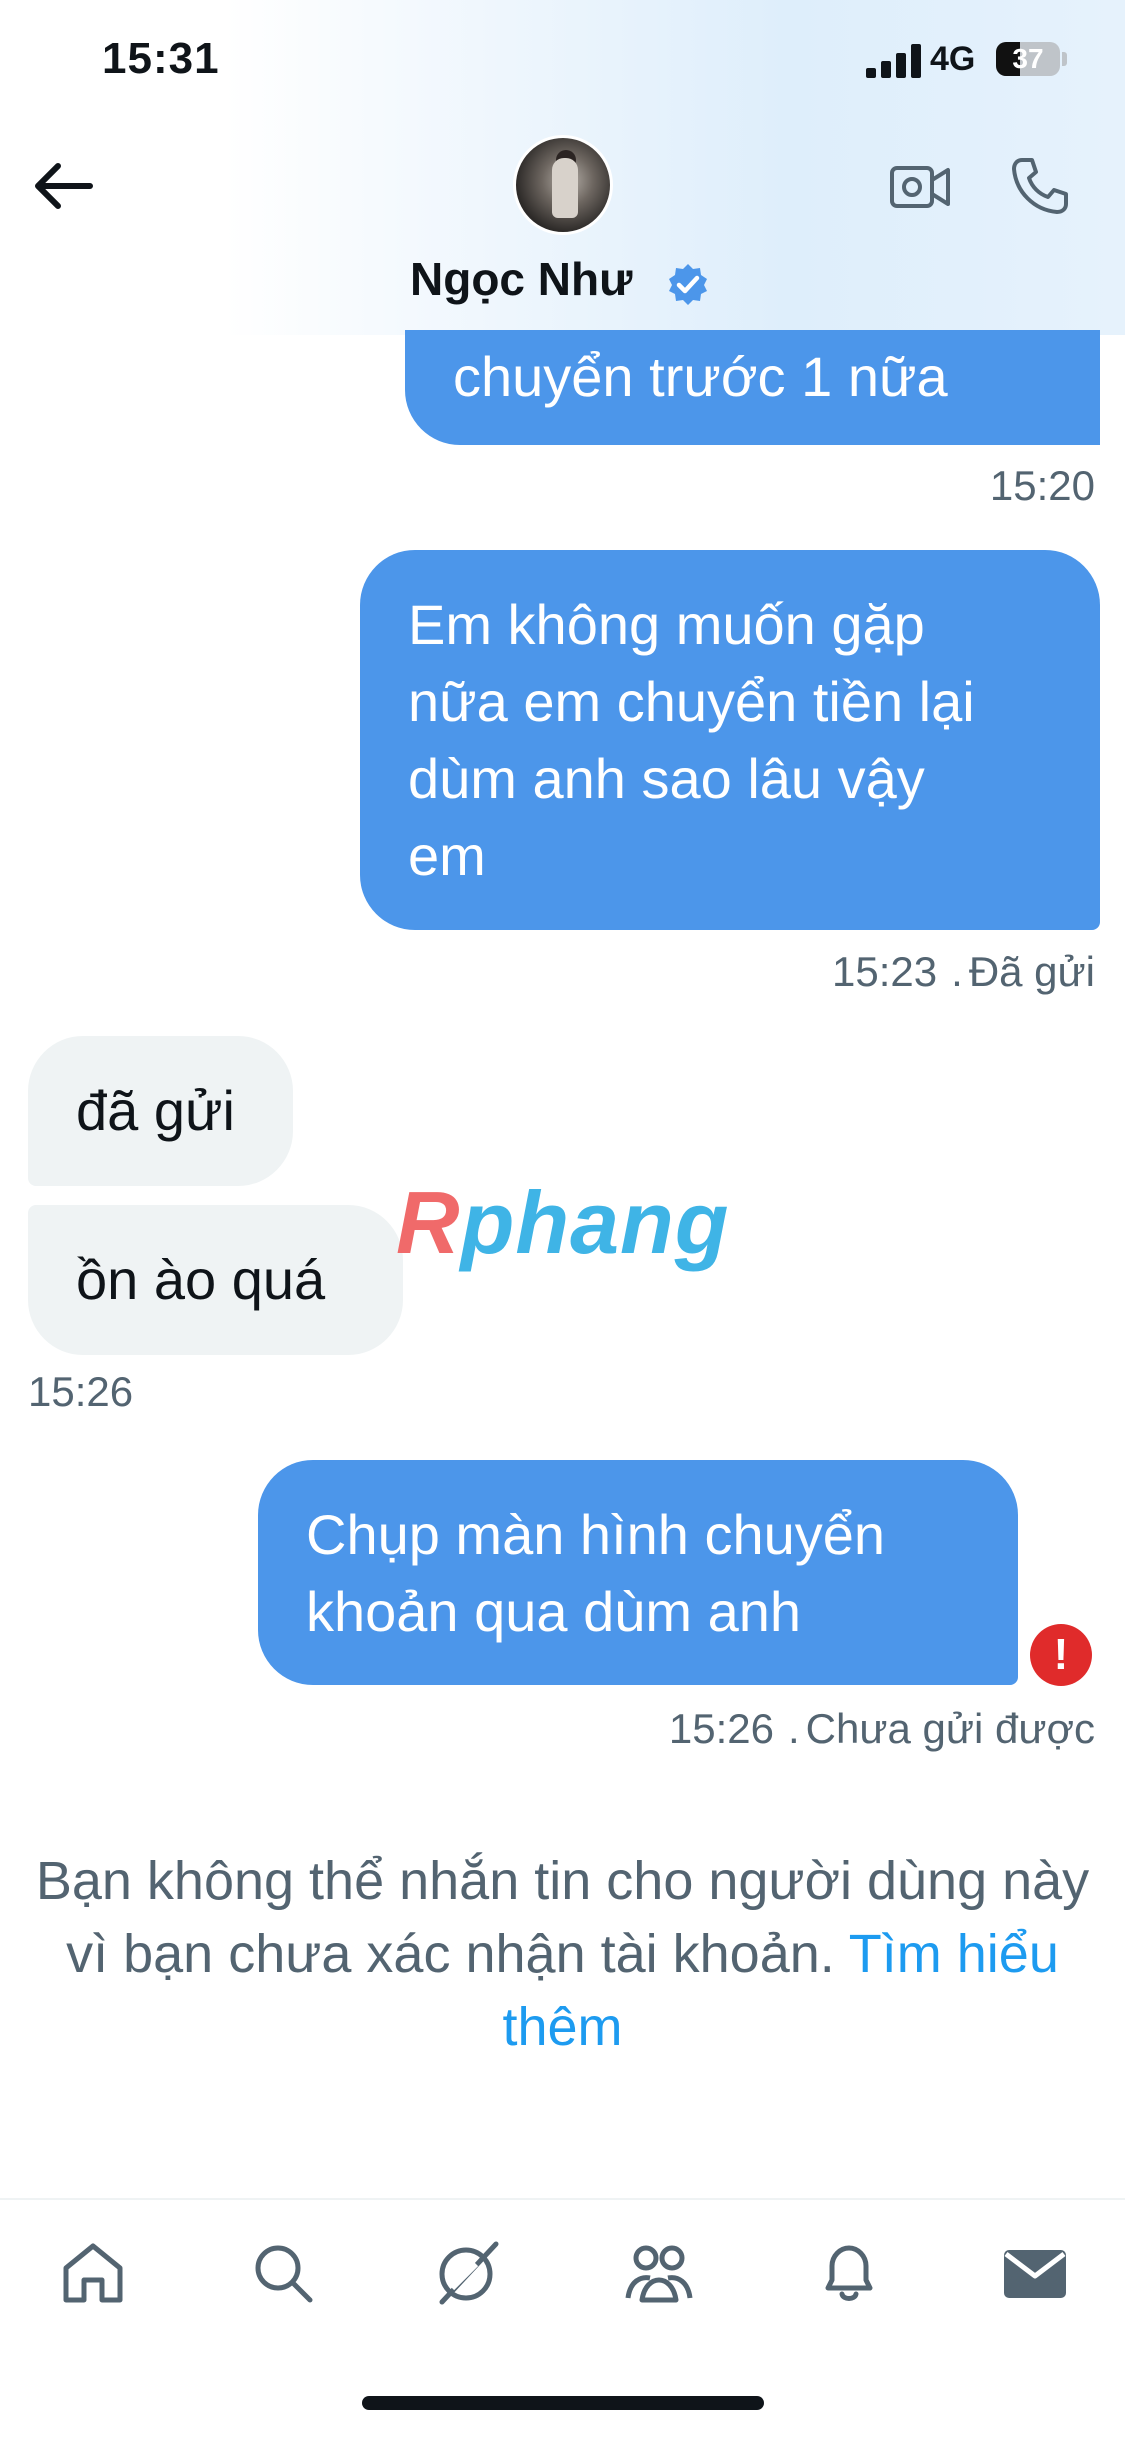  Describe the element at coordinates (893, 61) in the screenshot. I see `signal-icon` at that location.